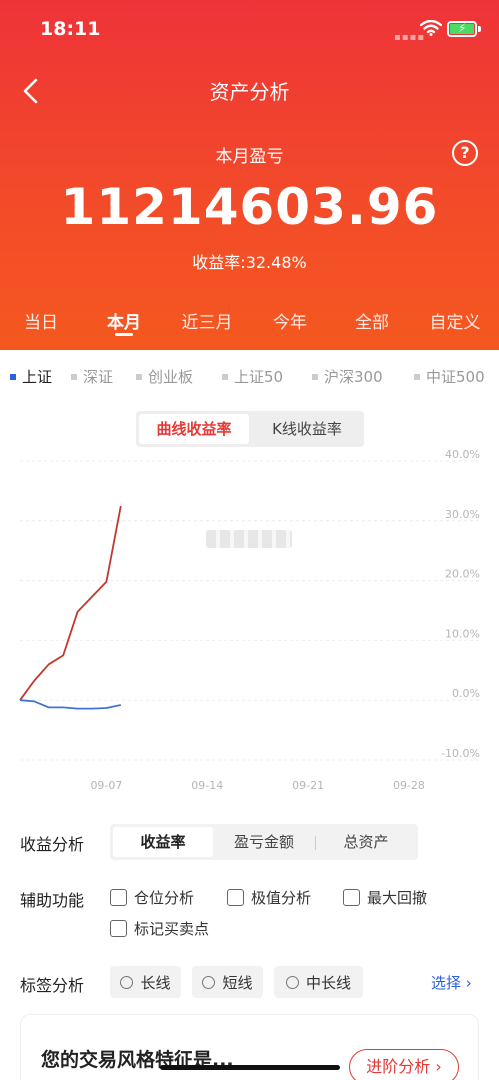  What do you see at coordinates (249, 1047) in the screenshot?
I see `trading-style-card: 您的交易风格特征是... 进阶分析 ›` at bounding box center [249, 1047].